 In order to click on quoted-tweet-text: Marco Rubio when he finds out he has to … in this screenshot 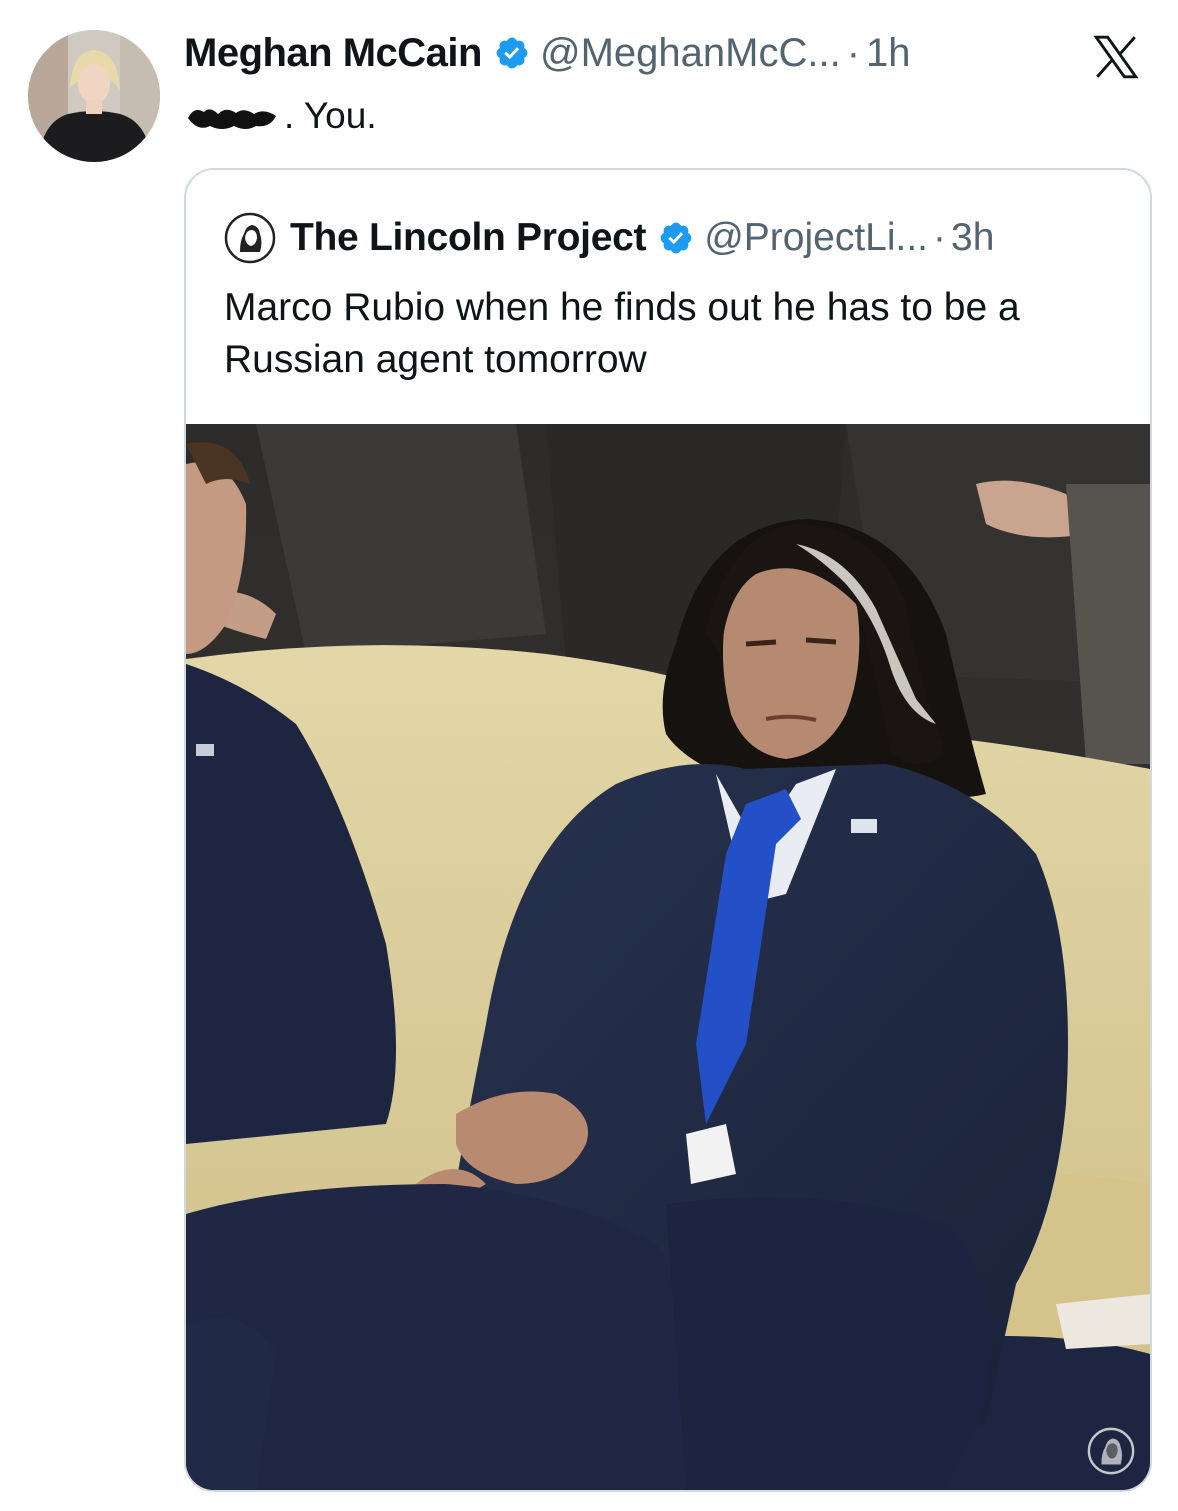, I will do `click(622, 333)`.